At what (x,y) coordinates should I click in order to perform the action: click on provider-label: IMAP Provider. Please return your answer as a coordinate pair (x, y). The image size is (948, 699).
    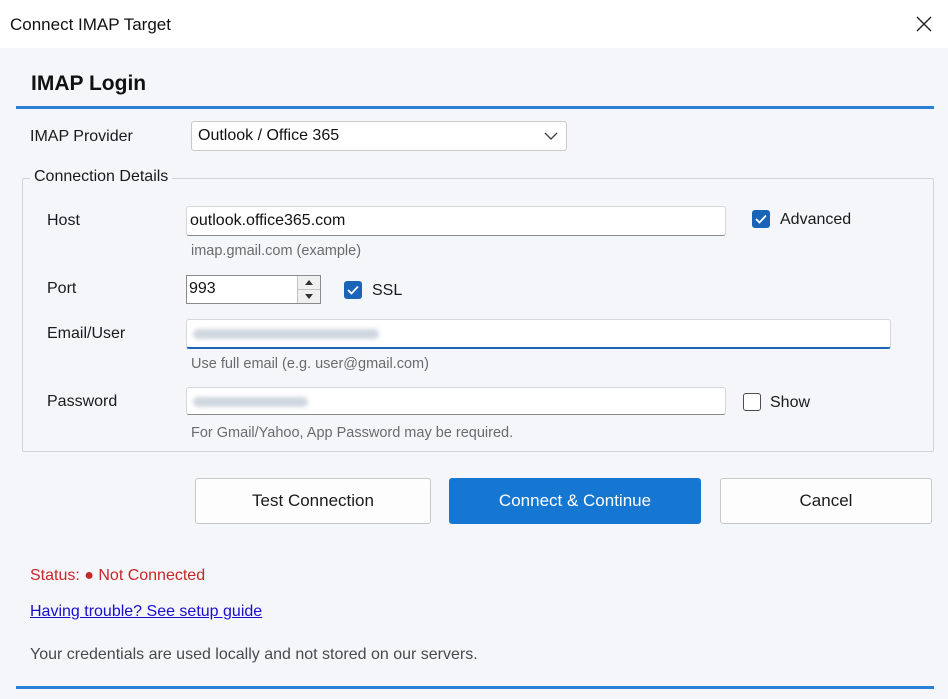
    Looking at the image, I should click on (81, 136).